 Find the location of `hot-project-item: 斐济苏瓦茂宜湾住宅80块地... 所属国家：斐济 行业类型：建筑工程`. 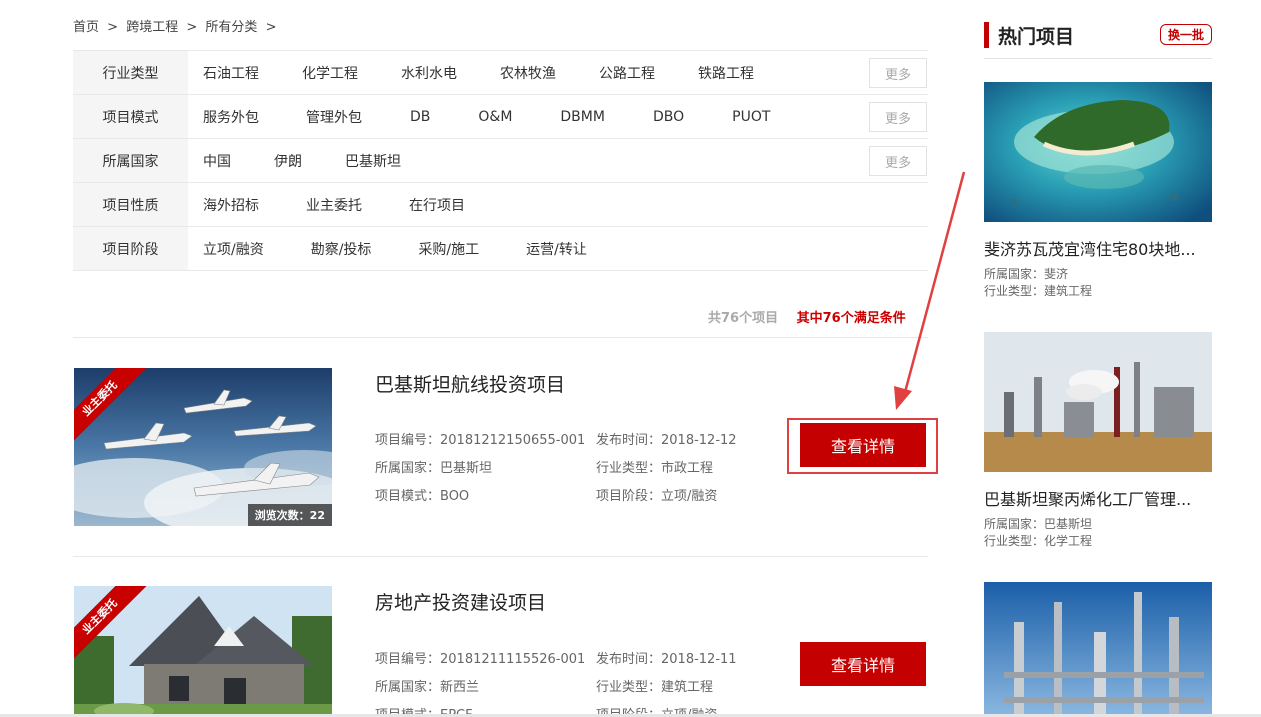

hot-project-item: 斐济苏瓦茂宜湾住宅80块地... 所属国家：斐济 行业类型：建筑工程 is located at coordinates (1098, 191).